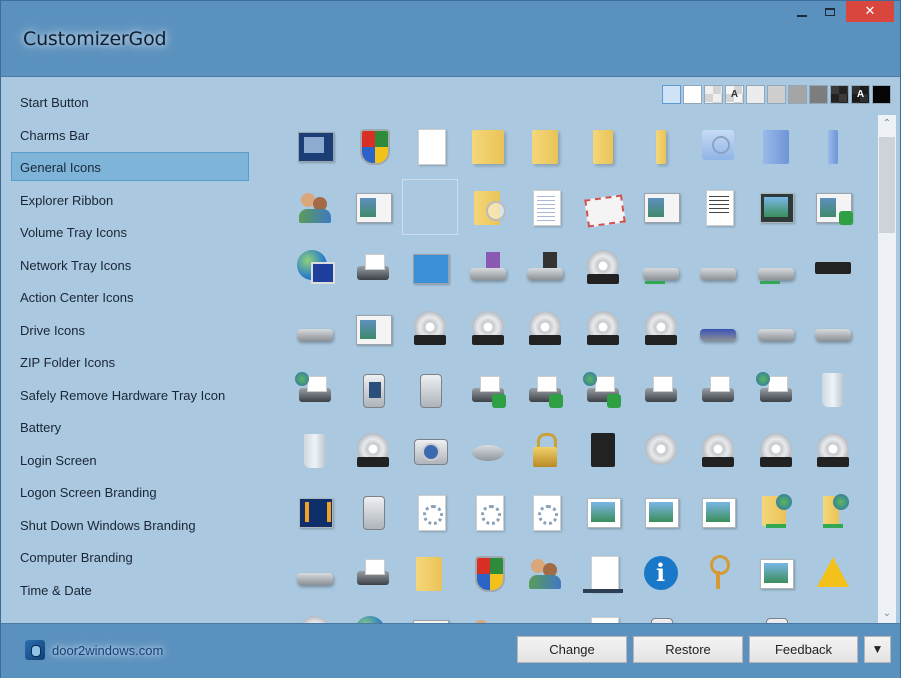  Describe the element at coordinates (776, 390) in the screenshot. I see `icon-shared-printer-network` at that location.